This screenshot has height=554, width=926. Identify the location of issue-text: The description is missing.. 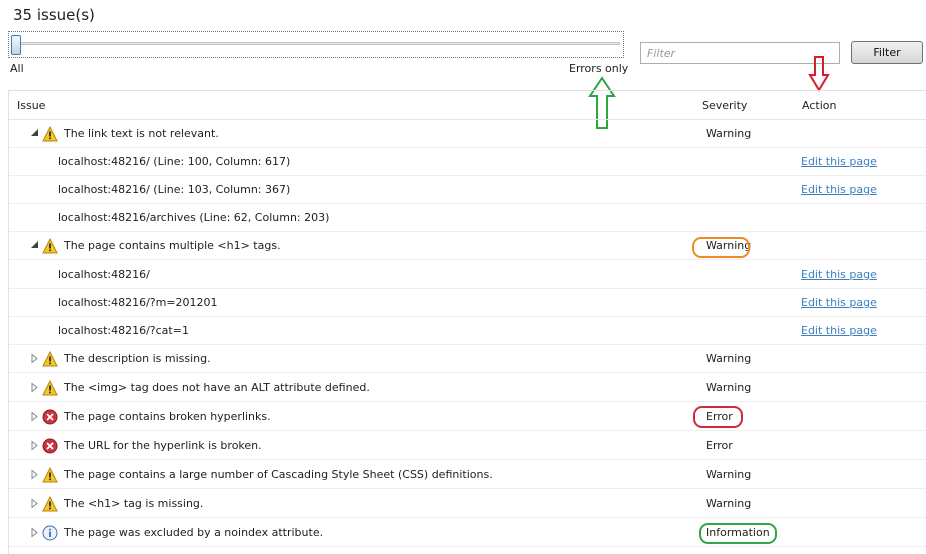
(137, 358).